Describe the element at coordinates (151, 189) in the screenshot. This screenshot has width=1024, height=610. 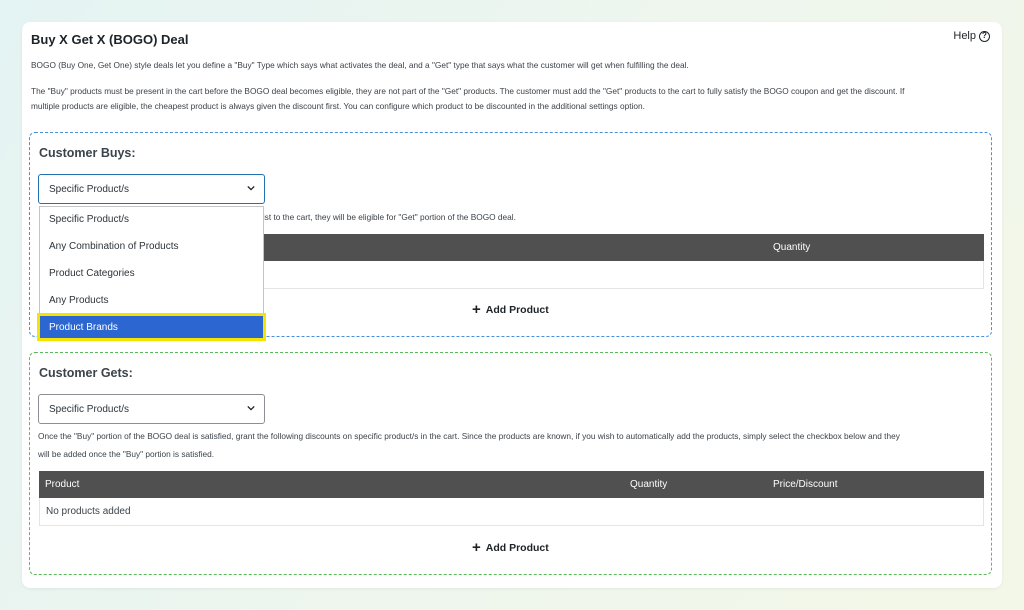
I see `buys-type-select: Specific Product/s` at that location.